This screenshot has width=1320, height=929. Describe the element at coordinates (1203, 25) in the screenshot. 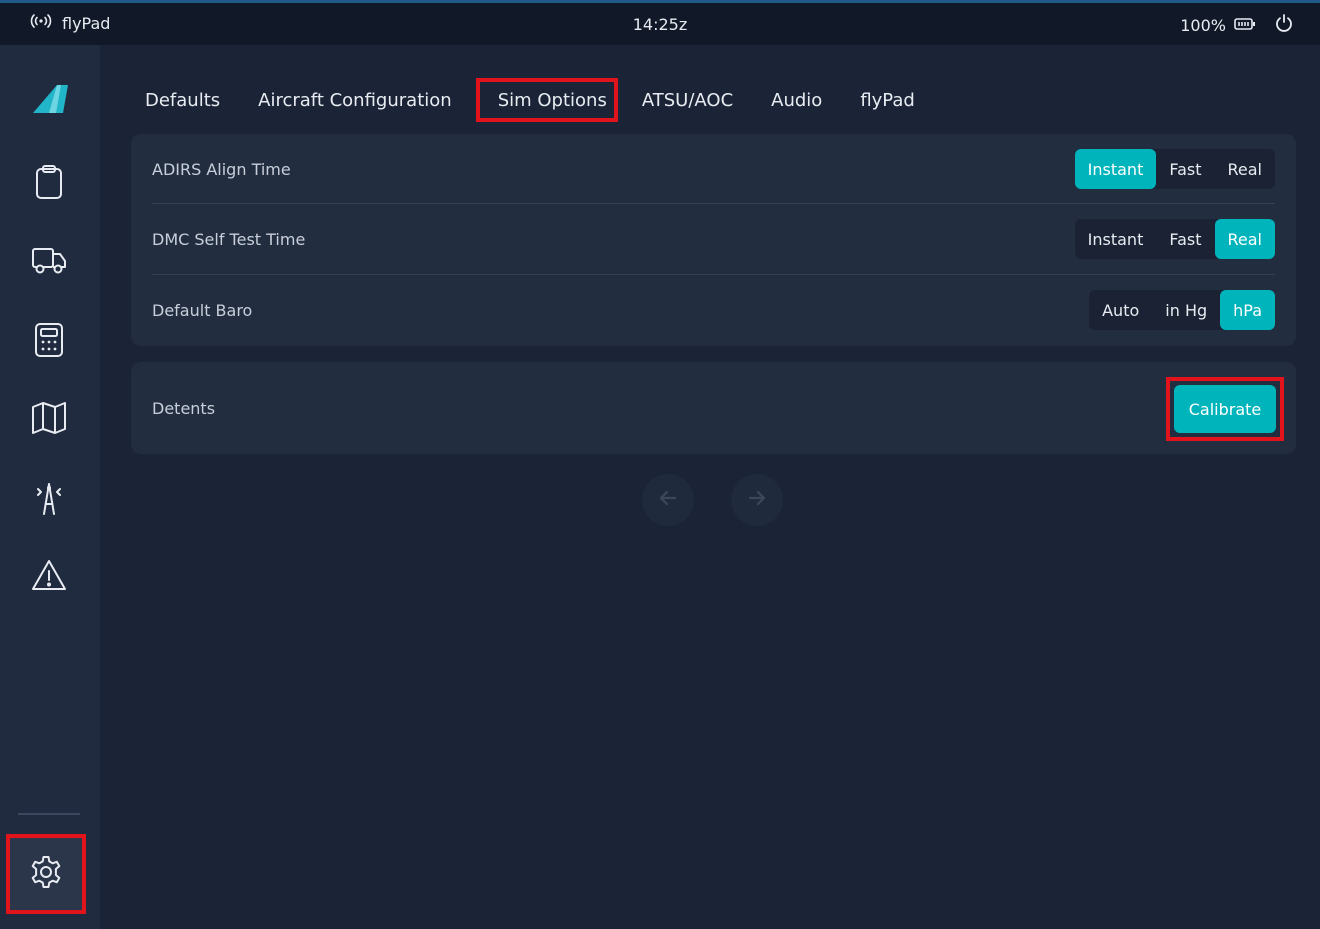

I see `battery-percent: 100%` at that location.